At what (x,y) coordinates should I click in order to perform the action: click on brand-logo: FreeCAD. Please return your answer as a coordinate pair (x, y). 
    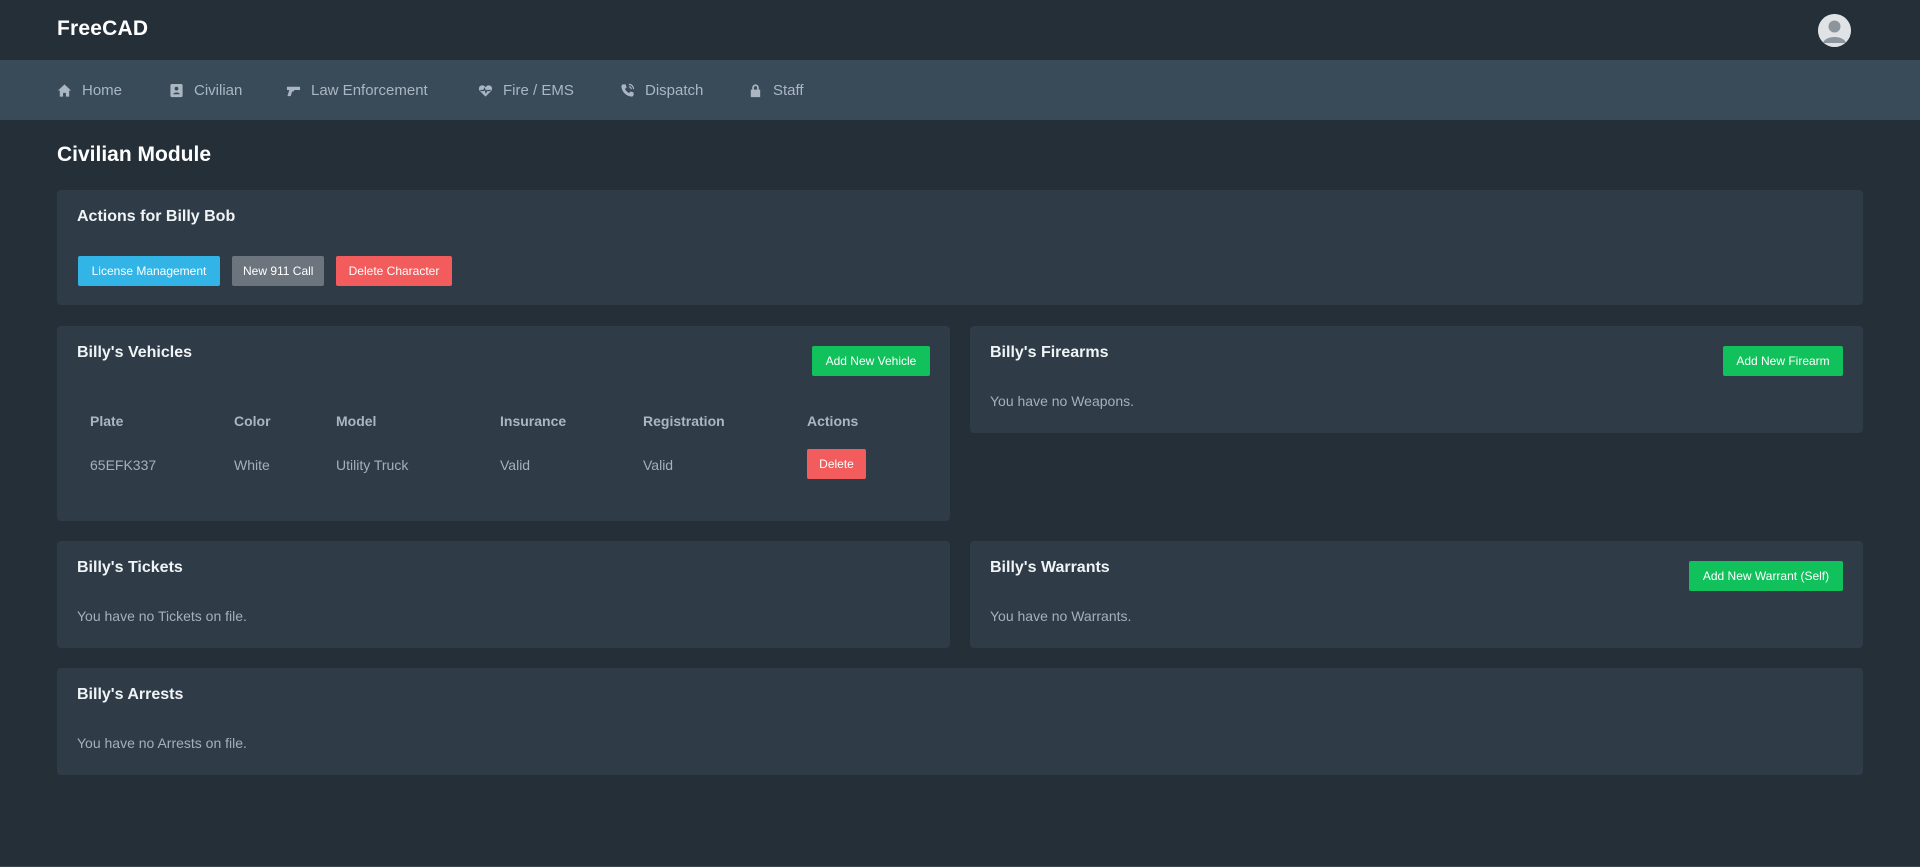
    Looking at the image, I should click on (102, 29).